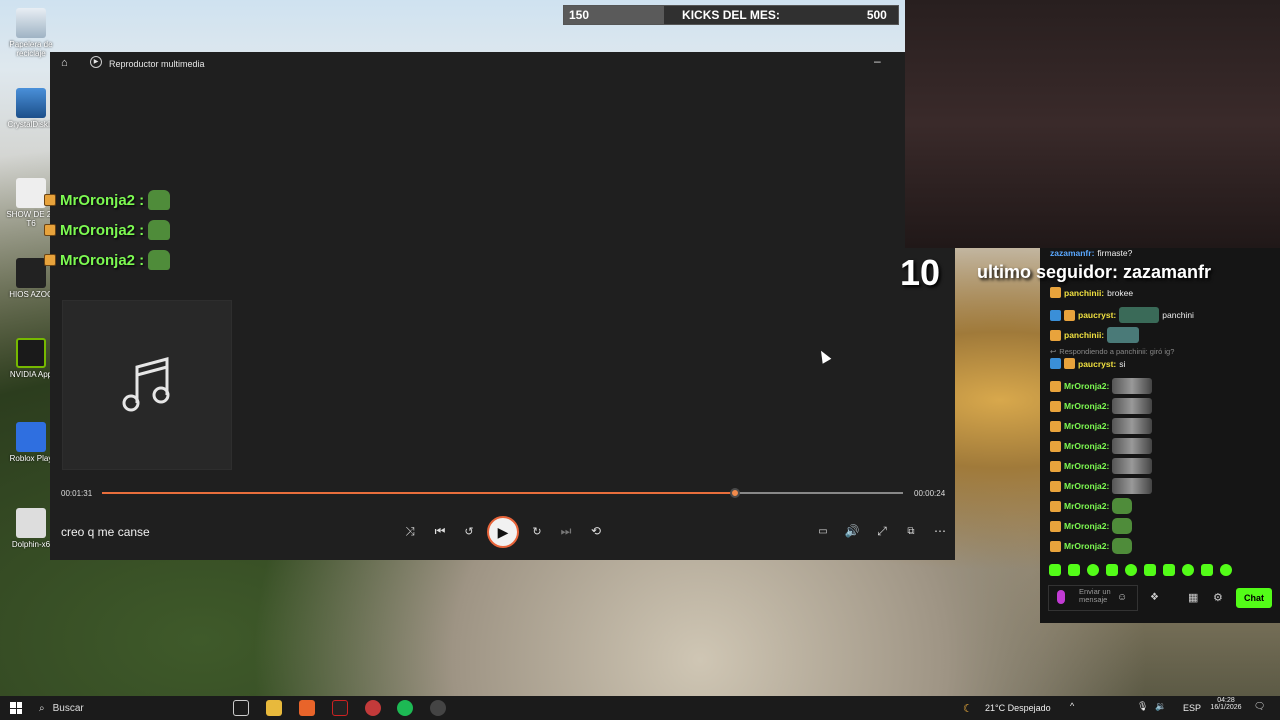  Describe the element at coordinates (1226, 707) in the screenshot. I see `clock-date: 16/1/2026` at that location.